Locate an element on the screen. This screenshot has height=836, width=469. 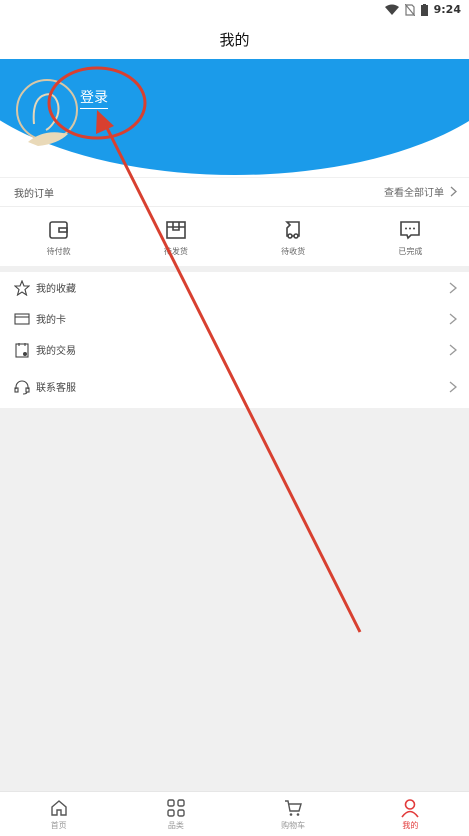
headset-icon is located at coordinates (22, 387).